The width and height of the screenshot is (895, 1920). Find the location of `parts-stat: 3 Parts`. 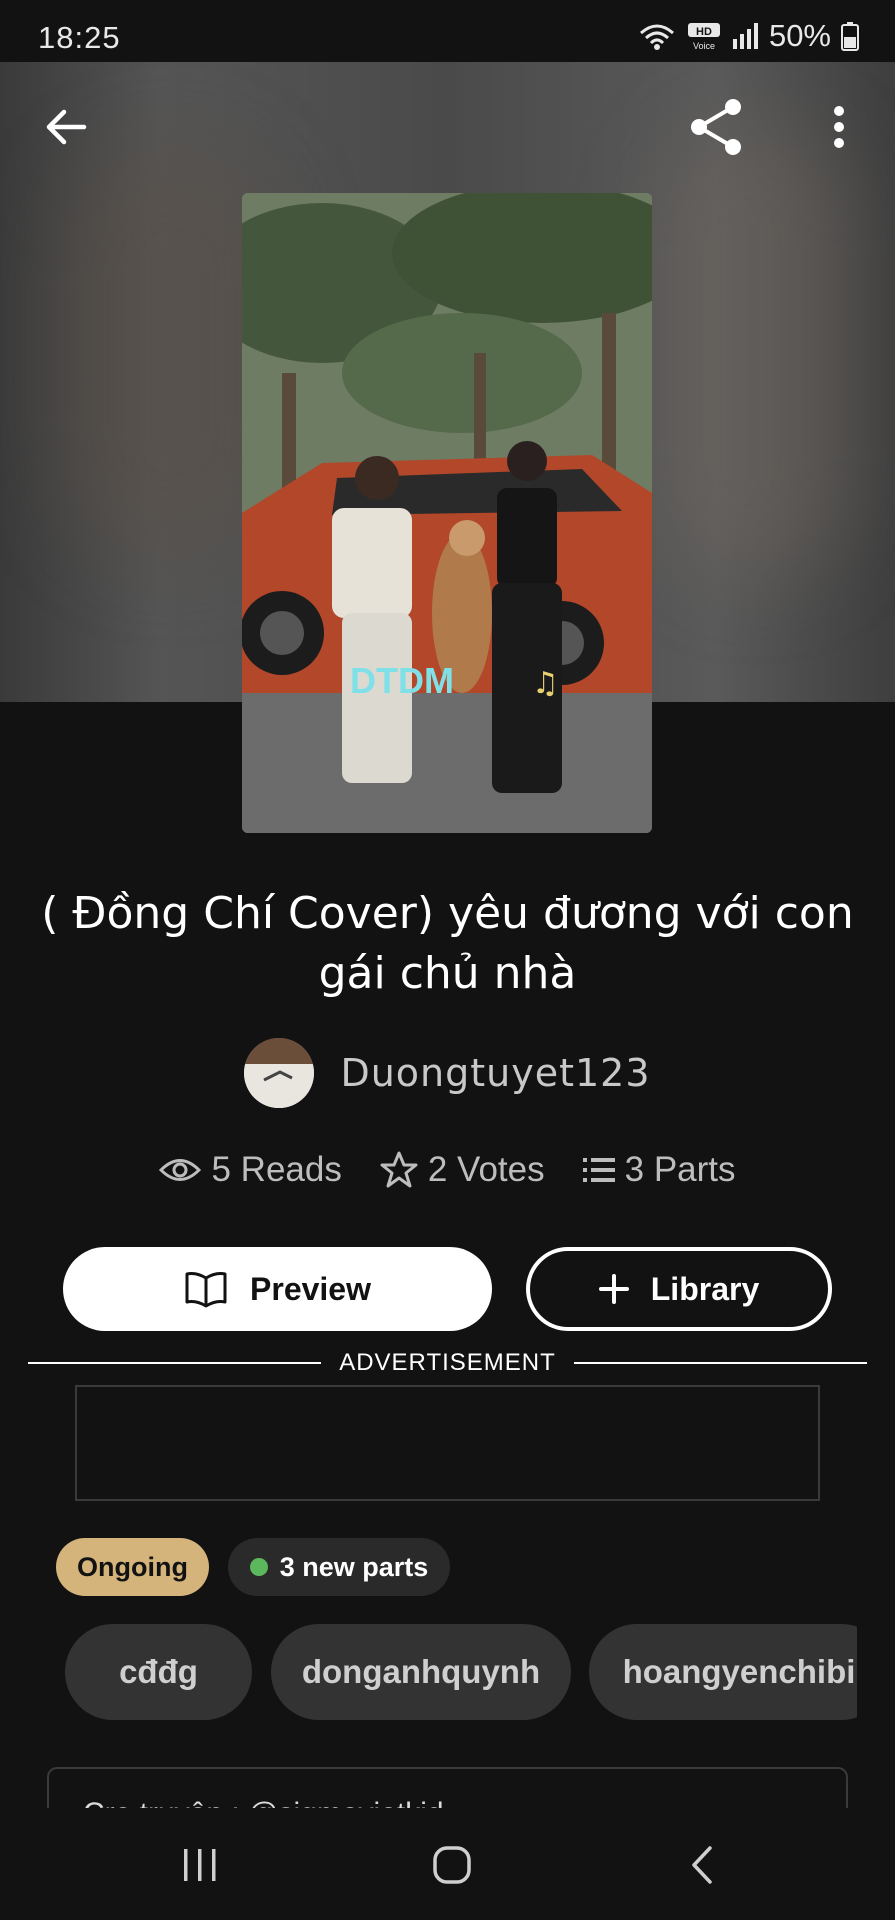

parts-stat: 3 Parts is located at coordinates (659, 1170).